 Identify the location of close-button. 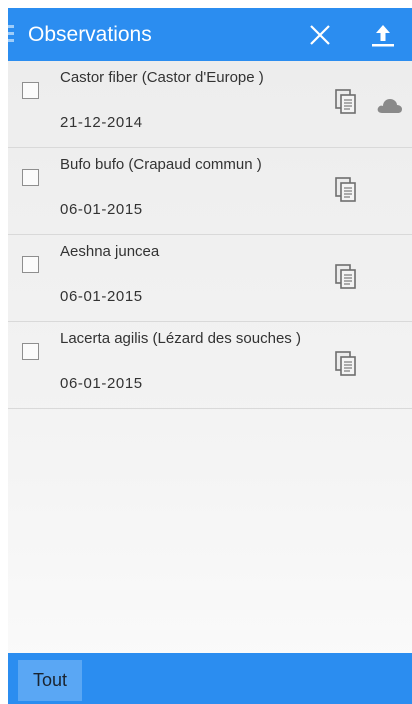
(320, 35).